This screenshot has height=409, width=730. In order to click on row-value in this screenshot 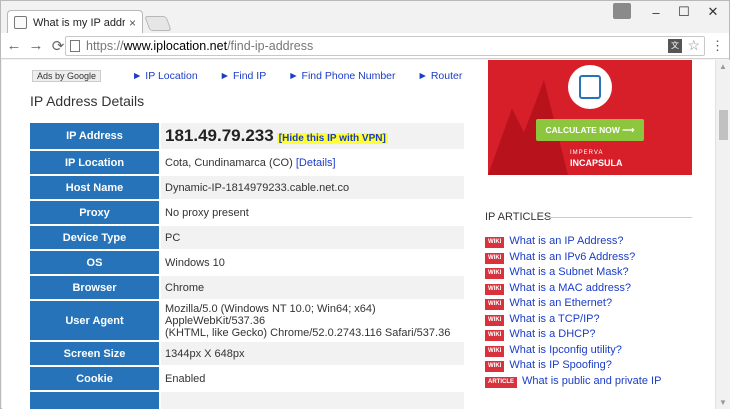, I will do `click(312, 400)`.